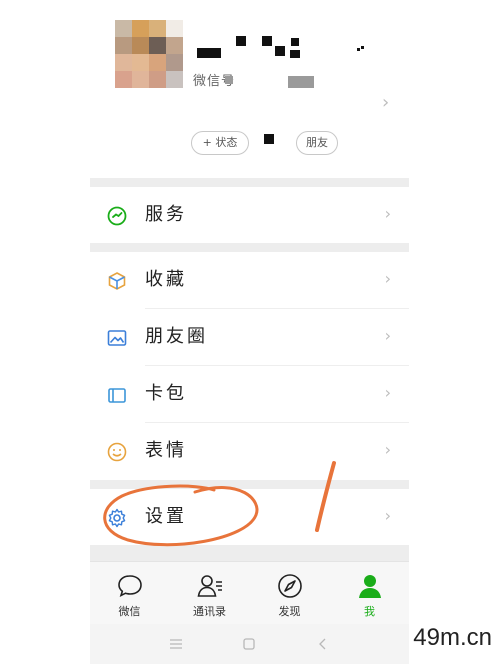 This screenshot has height=664, width=498. I want to click on bottom-tab-bar: 微信 通讯录 发现 我, so click(249, 593).